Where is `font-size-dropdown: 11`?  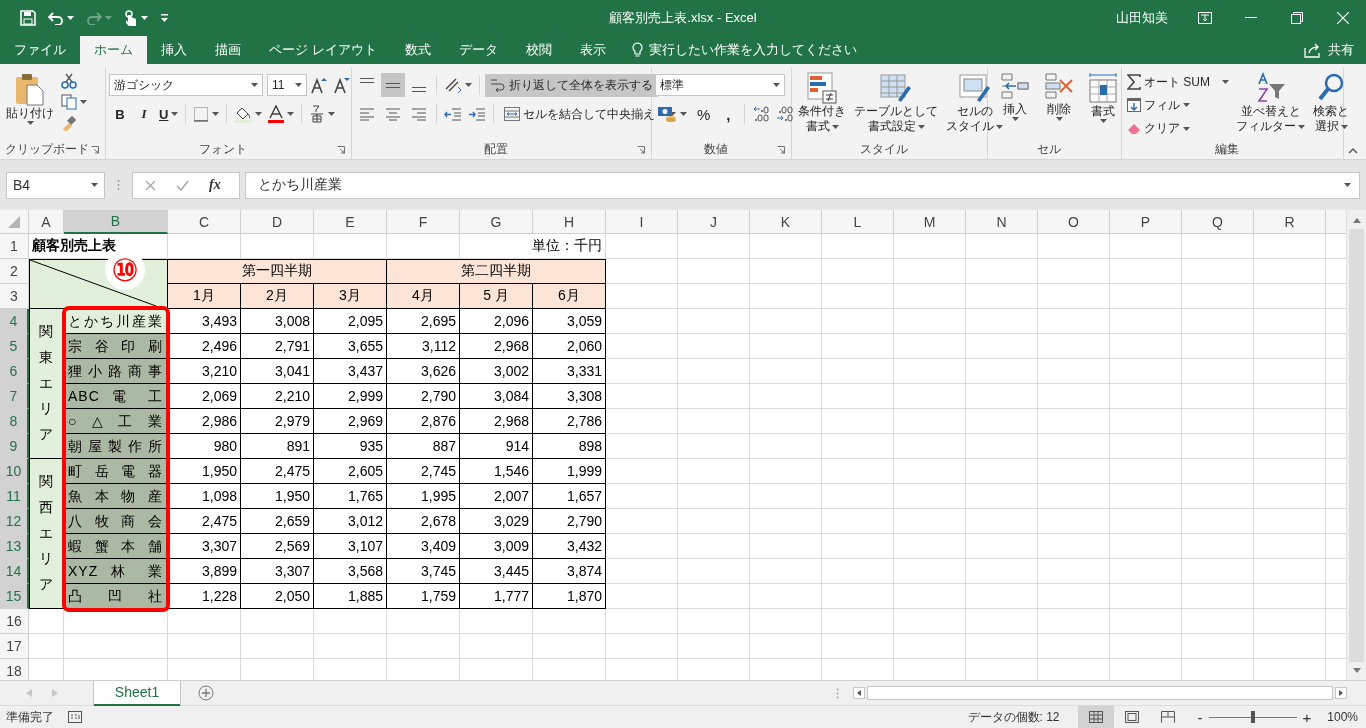
font-size-dropdown: 11 is located at coordinates (287, 85).